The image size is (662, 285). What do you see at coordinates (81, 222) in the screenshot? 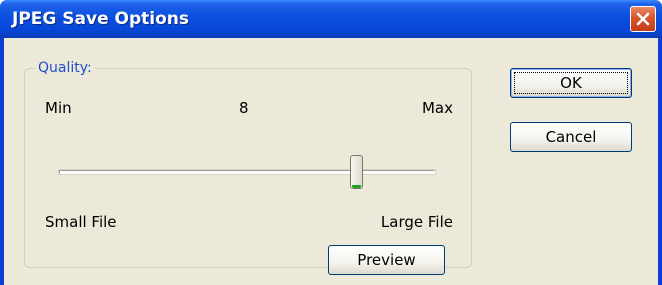
I see `small-file-label: Small File` at bounding box center [81, 222].